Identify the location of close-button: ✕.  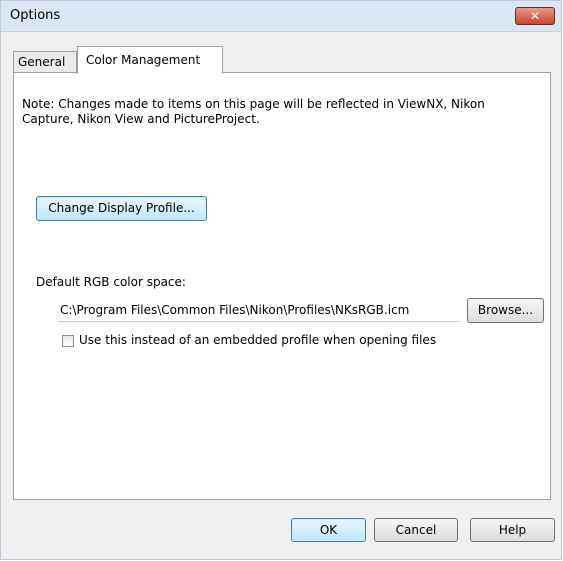
(535, 16).